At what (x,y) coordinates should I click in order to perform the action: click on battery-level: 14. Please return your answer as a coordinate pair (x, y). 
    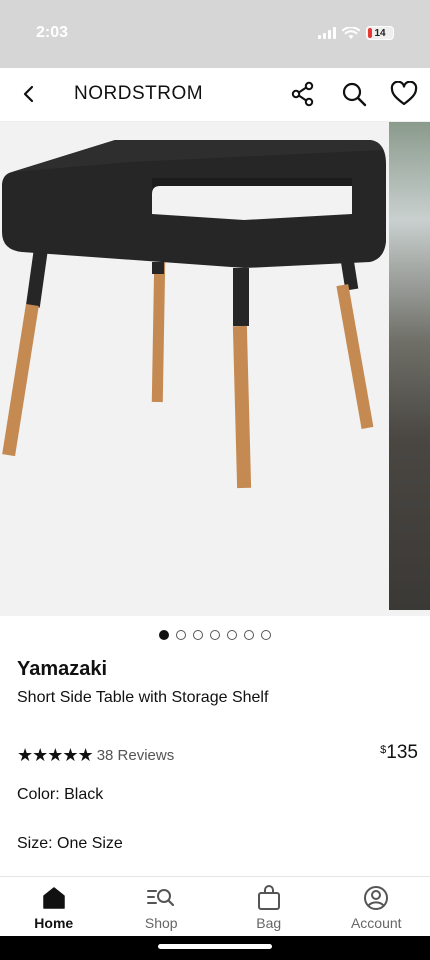
    Looking at the image, I should click on (380, 33).